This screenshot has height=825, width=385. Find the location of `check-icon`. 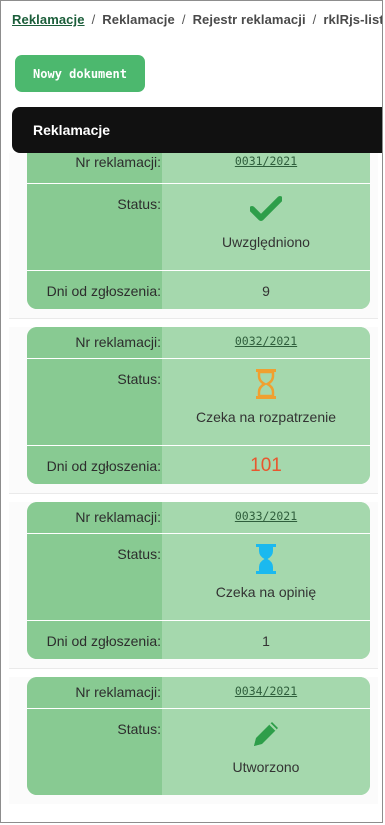

check-icon is located at coordinates (266, 209).